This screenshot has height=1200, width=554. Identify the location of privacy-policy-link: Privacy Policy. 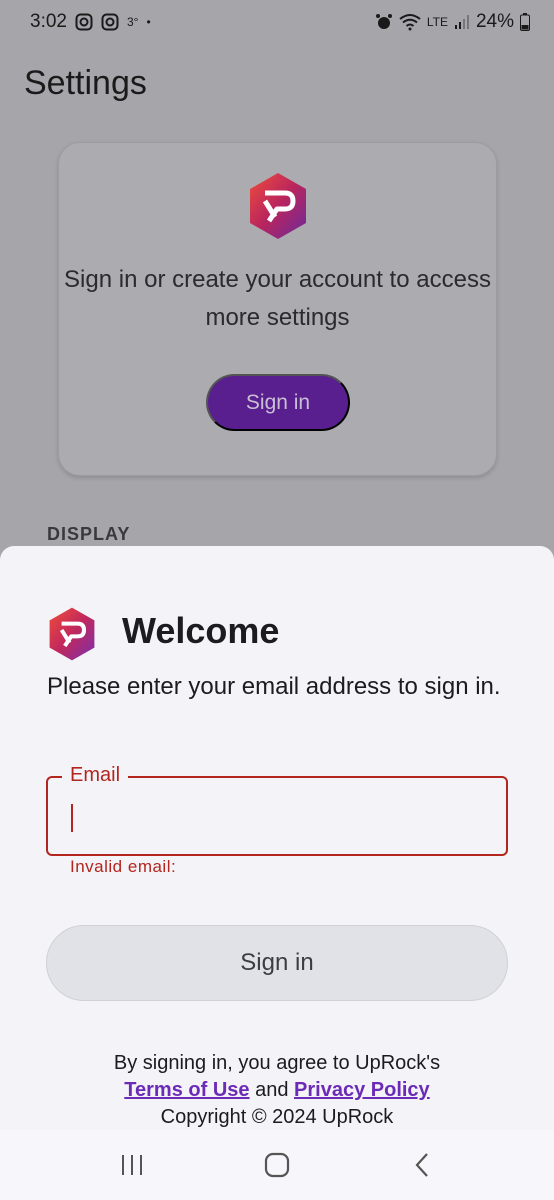
(362, 1090).